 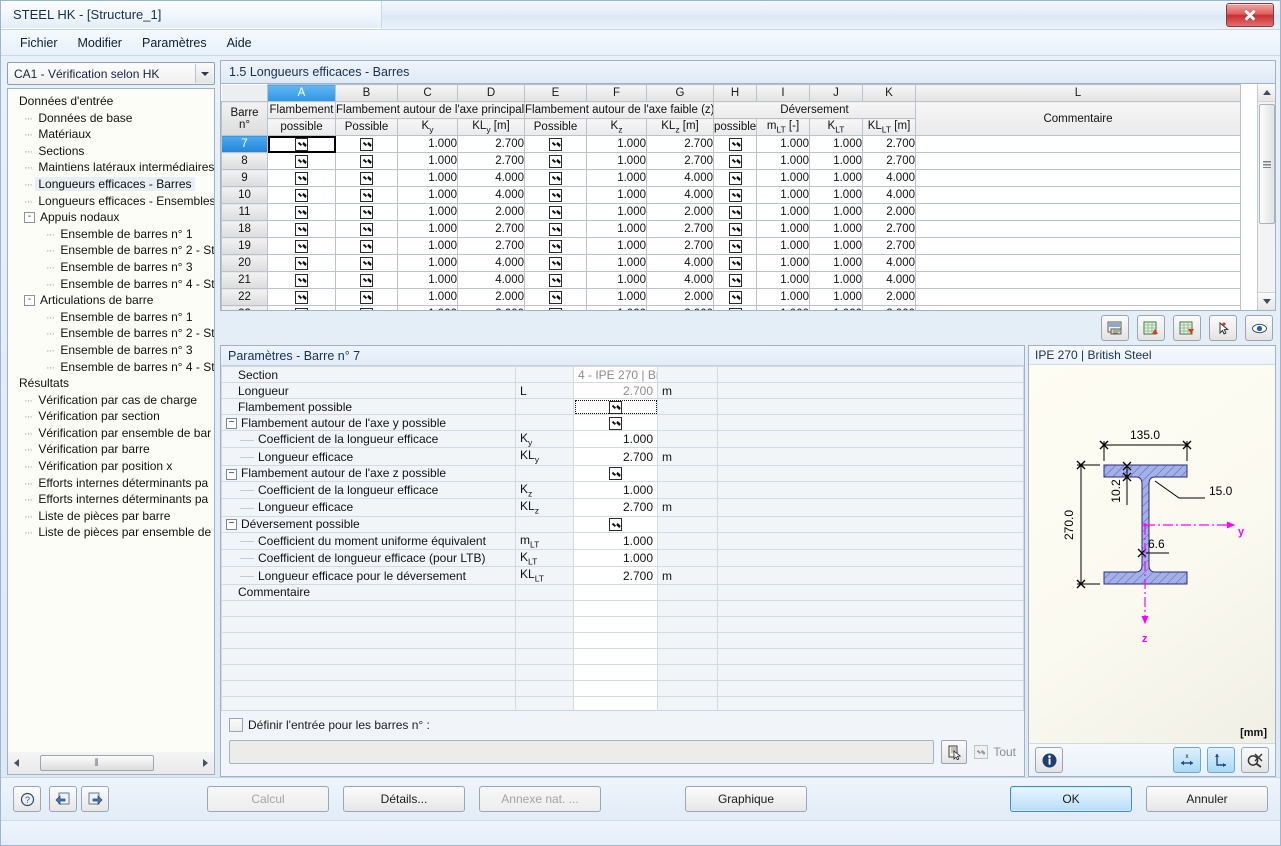 What do you see at coordinates (95, 799) in the screenshot?
I see `next-icon` at bounding box center [95, 799].